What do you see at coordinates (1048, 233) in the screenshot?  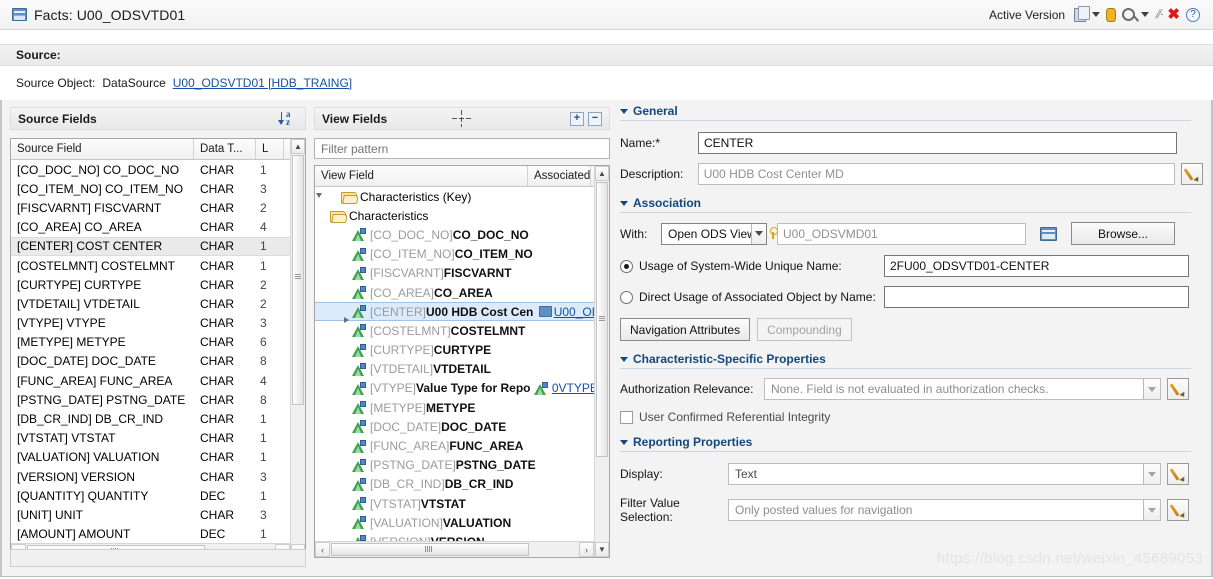 I see `database-icon-association` at bounding box center [1048, 233].